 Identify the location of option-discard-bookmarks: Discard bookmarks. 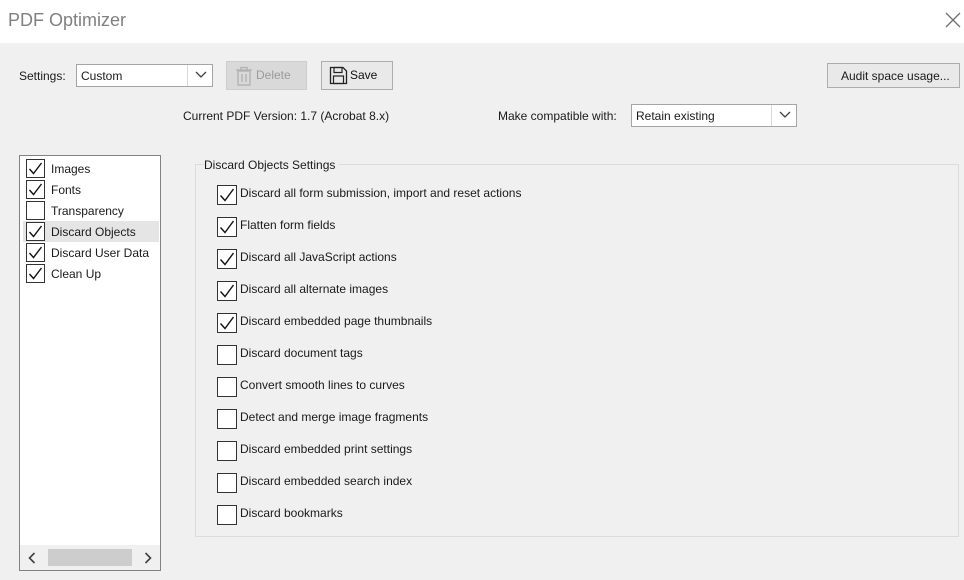
(516, 515).